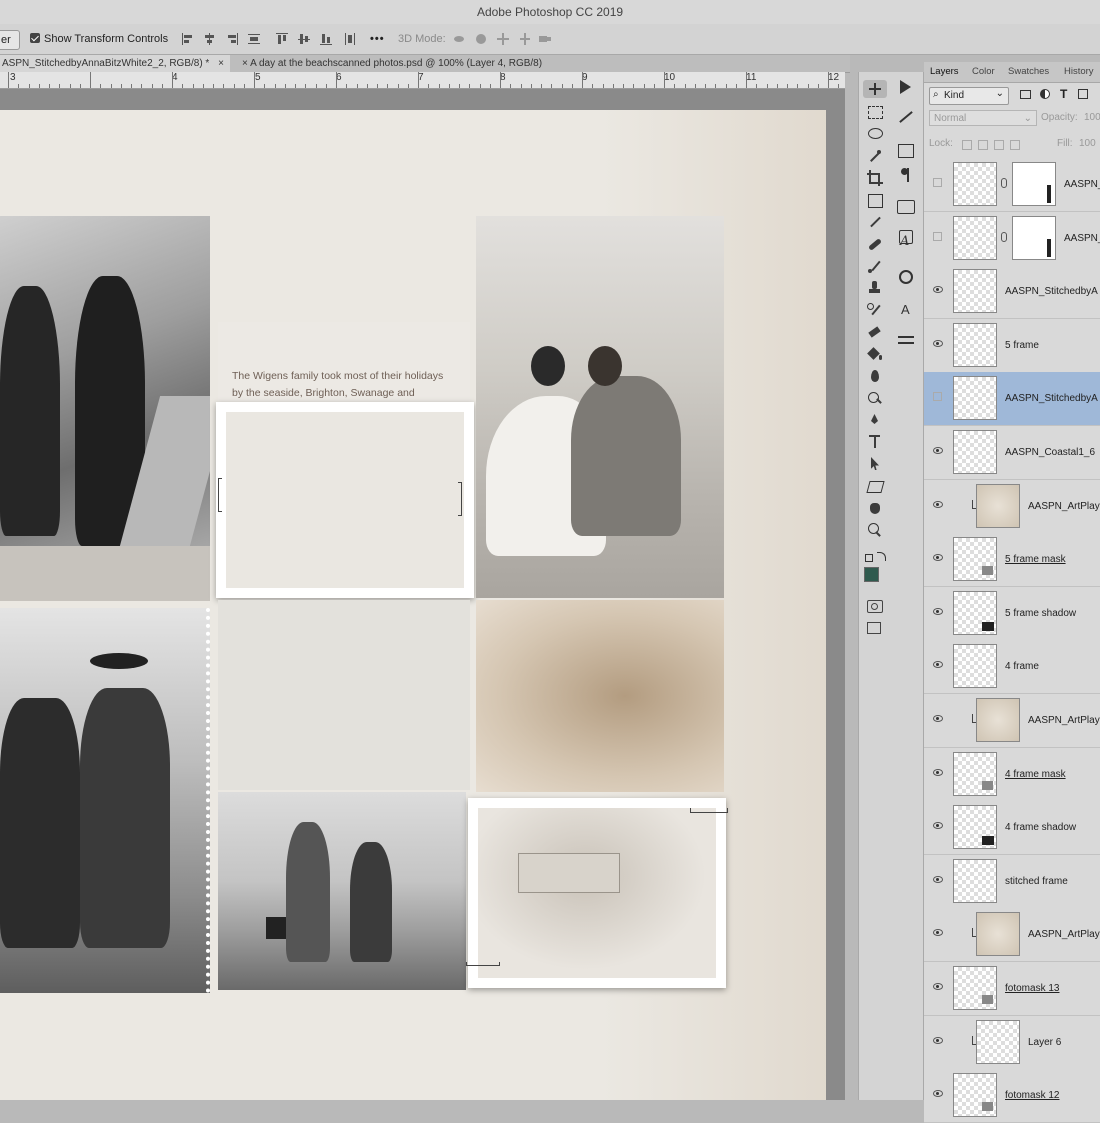 The width and height of the screenshot is (1100, 1123). Describe the element at coordinates (875, 606) in the screenshot. I see `quick-mask-icon` at that location.